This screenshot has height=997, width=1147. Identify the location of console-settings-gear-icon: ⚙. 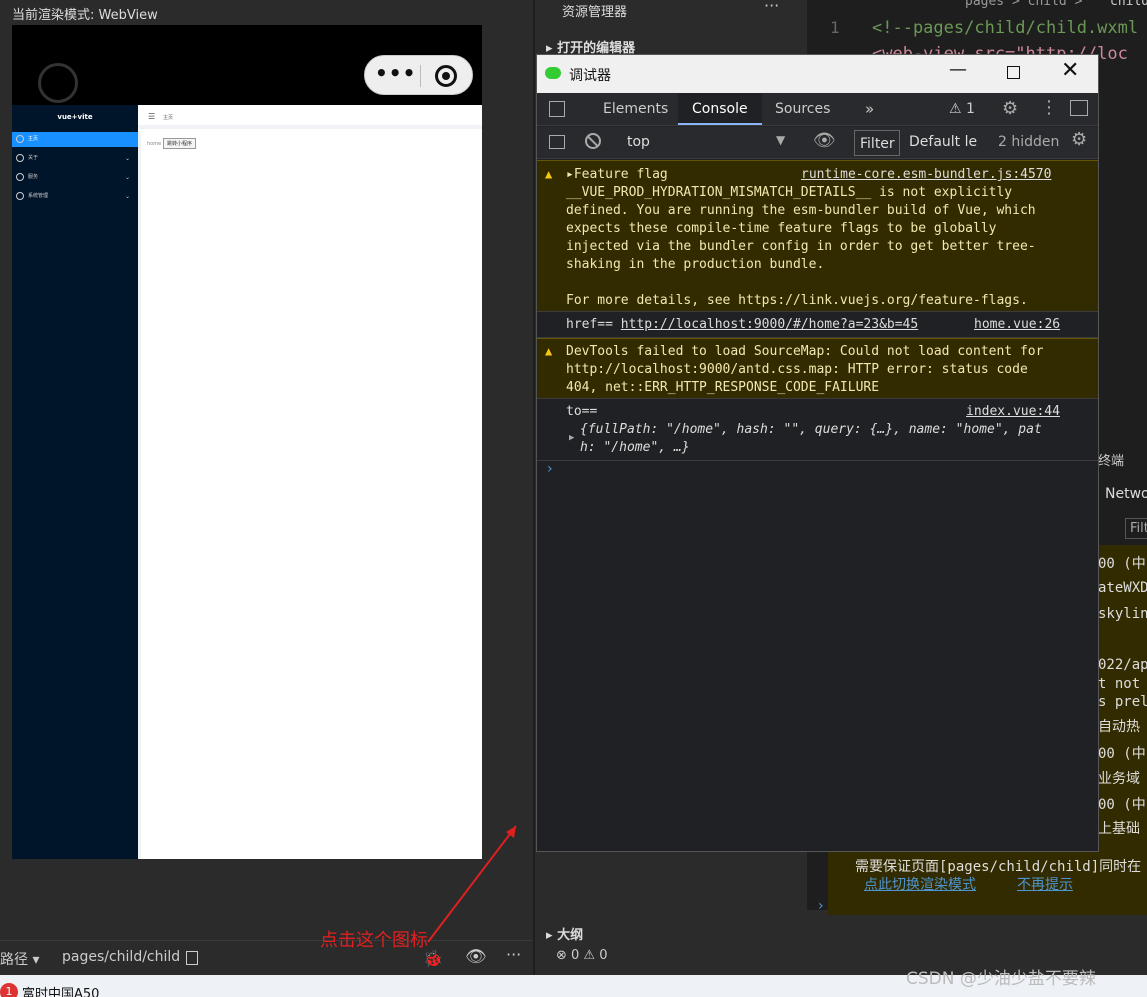
(1079, 139).